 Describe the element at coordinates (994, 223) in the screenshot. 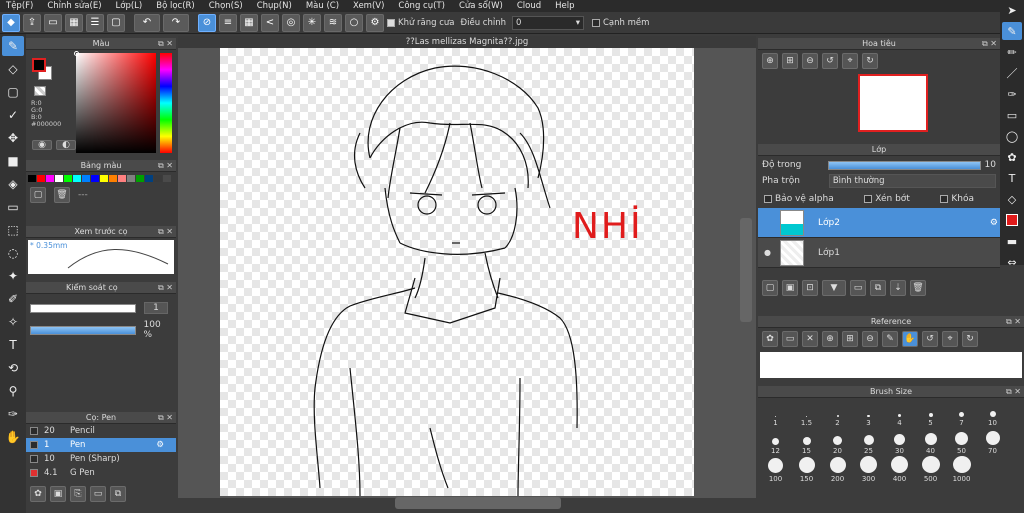

I see `gear-icon: ⚙` at that location.